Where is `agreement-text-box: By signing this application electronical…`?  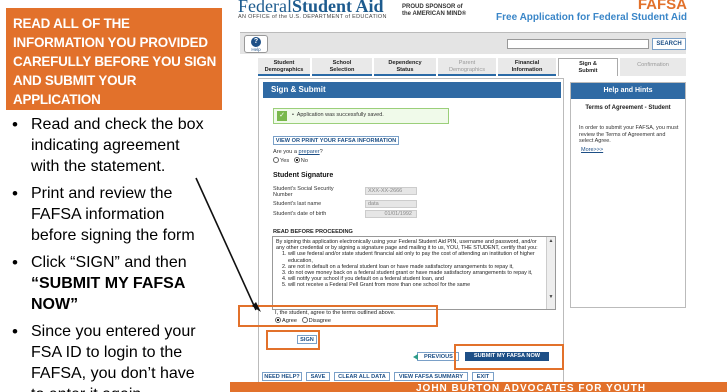 agreement-text-box: By signing this application electronical… is located at coordinates (414, 273).